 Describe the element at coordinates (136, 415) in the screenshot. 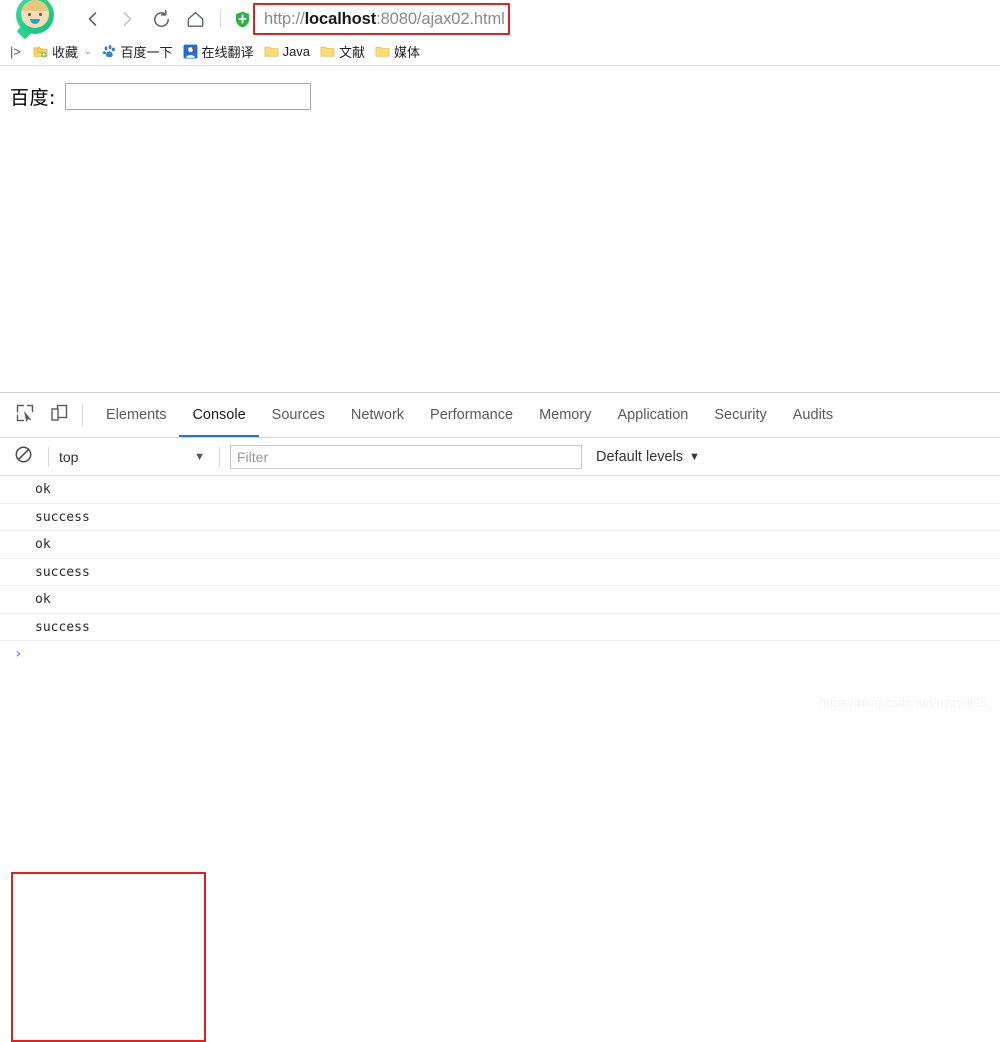

I see `tab-elements: Elements` at that location.